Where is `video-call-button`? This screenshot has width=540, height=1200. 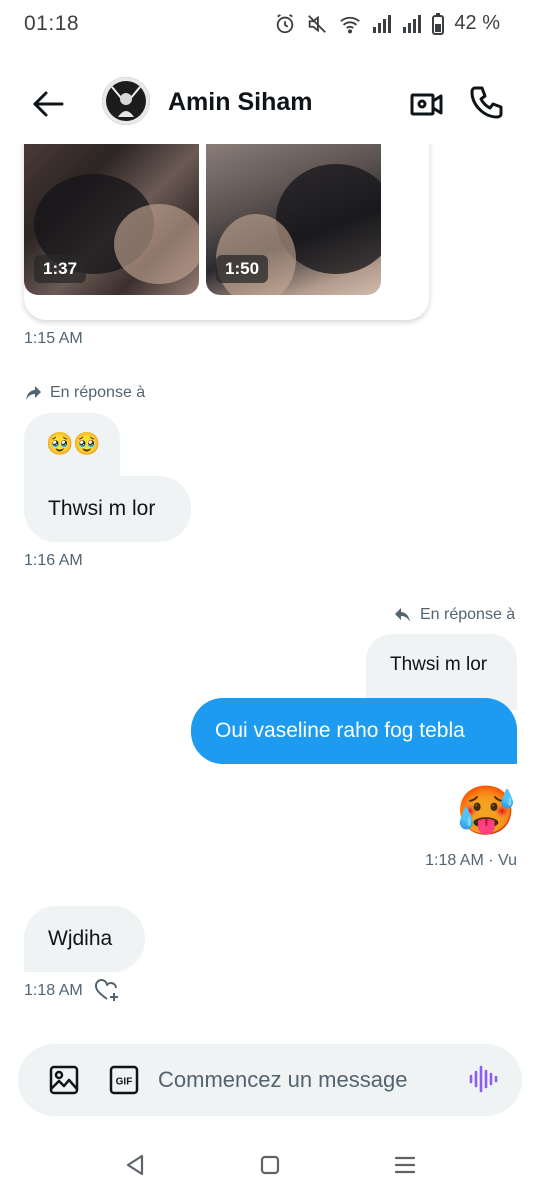 video-call-button is located at coordinates (426, 104).